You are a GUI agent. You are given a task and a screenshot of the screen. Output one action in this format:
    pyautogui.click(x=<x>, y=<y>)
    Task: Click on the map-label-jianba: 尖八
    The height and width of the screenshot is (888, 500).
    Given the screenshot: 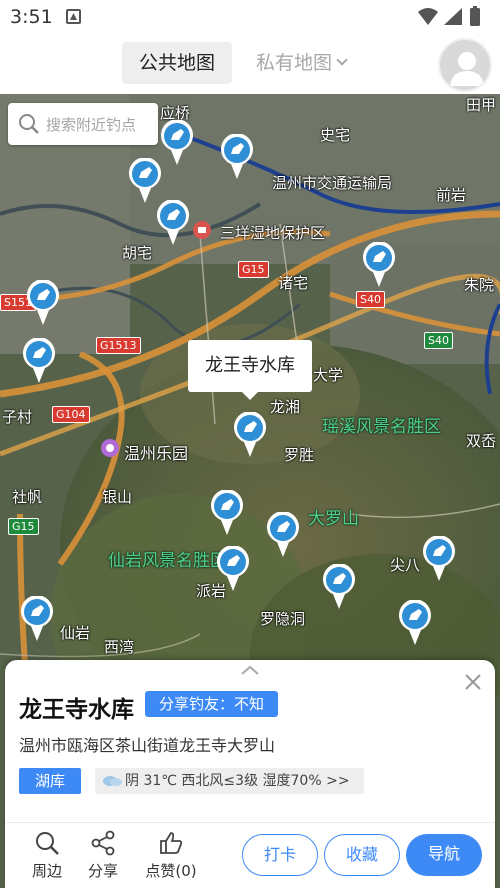 What is the action you would take?
    pyautogui.click(x=405, y=565)
    